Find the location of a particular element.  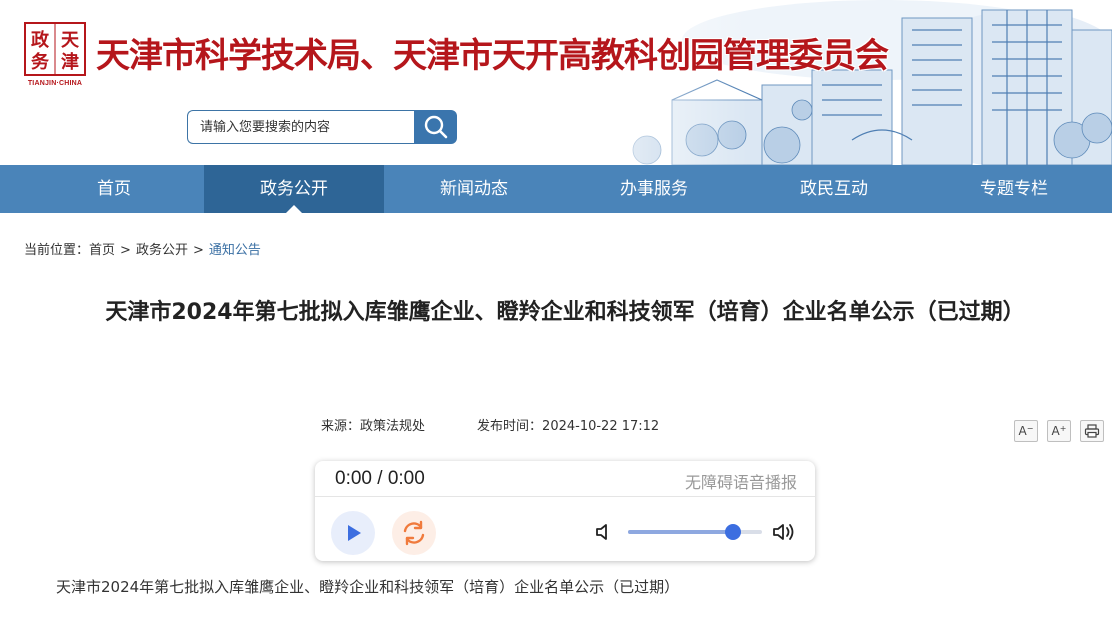

breadcrumb-government-affairs: 政务公开 is located at coordinates (162, 250).